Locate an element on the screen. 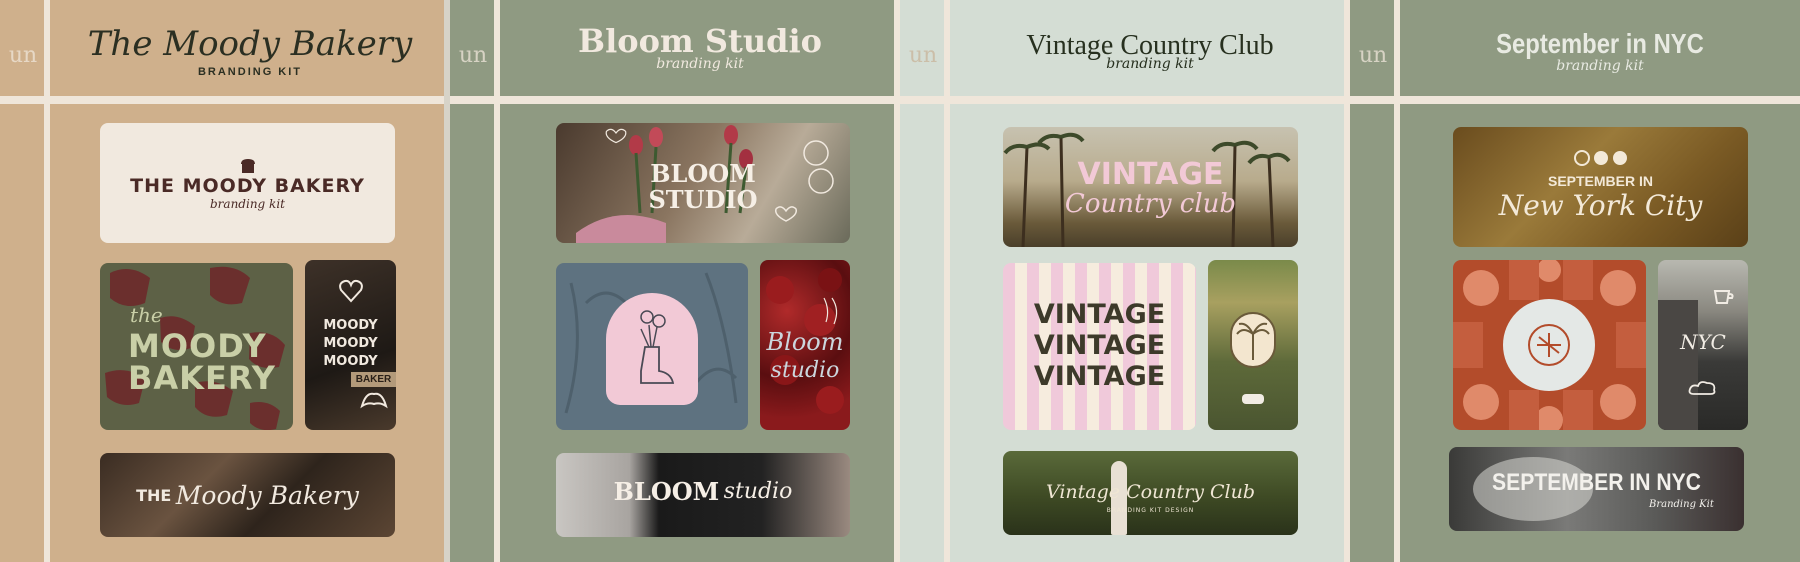 The width and height of the screenshot is (1800, 562). nyc-coffee-main: SEPTEMBER IN NYC is located at coordinates (1596, 482).